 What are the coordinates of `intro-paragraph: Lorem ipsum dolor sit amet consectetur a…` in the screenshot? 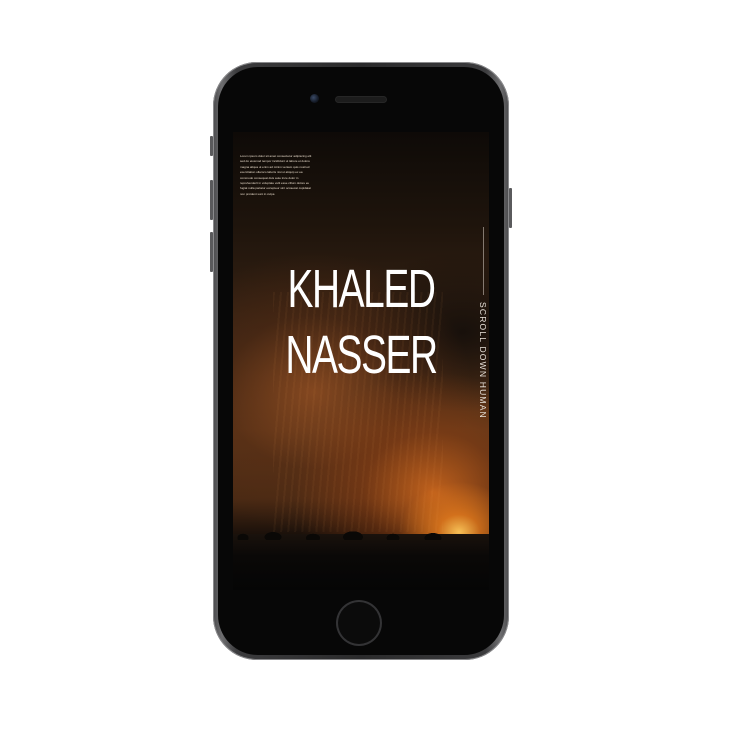 It's located at (276, 175).